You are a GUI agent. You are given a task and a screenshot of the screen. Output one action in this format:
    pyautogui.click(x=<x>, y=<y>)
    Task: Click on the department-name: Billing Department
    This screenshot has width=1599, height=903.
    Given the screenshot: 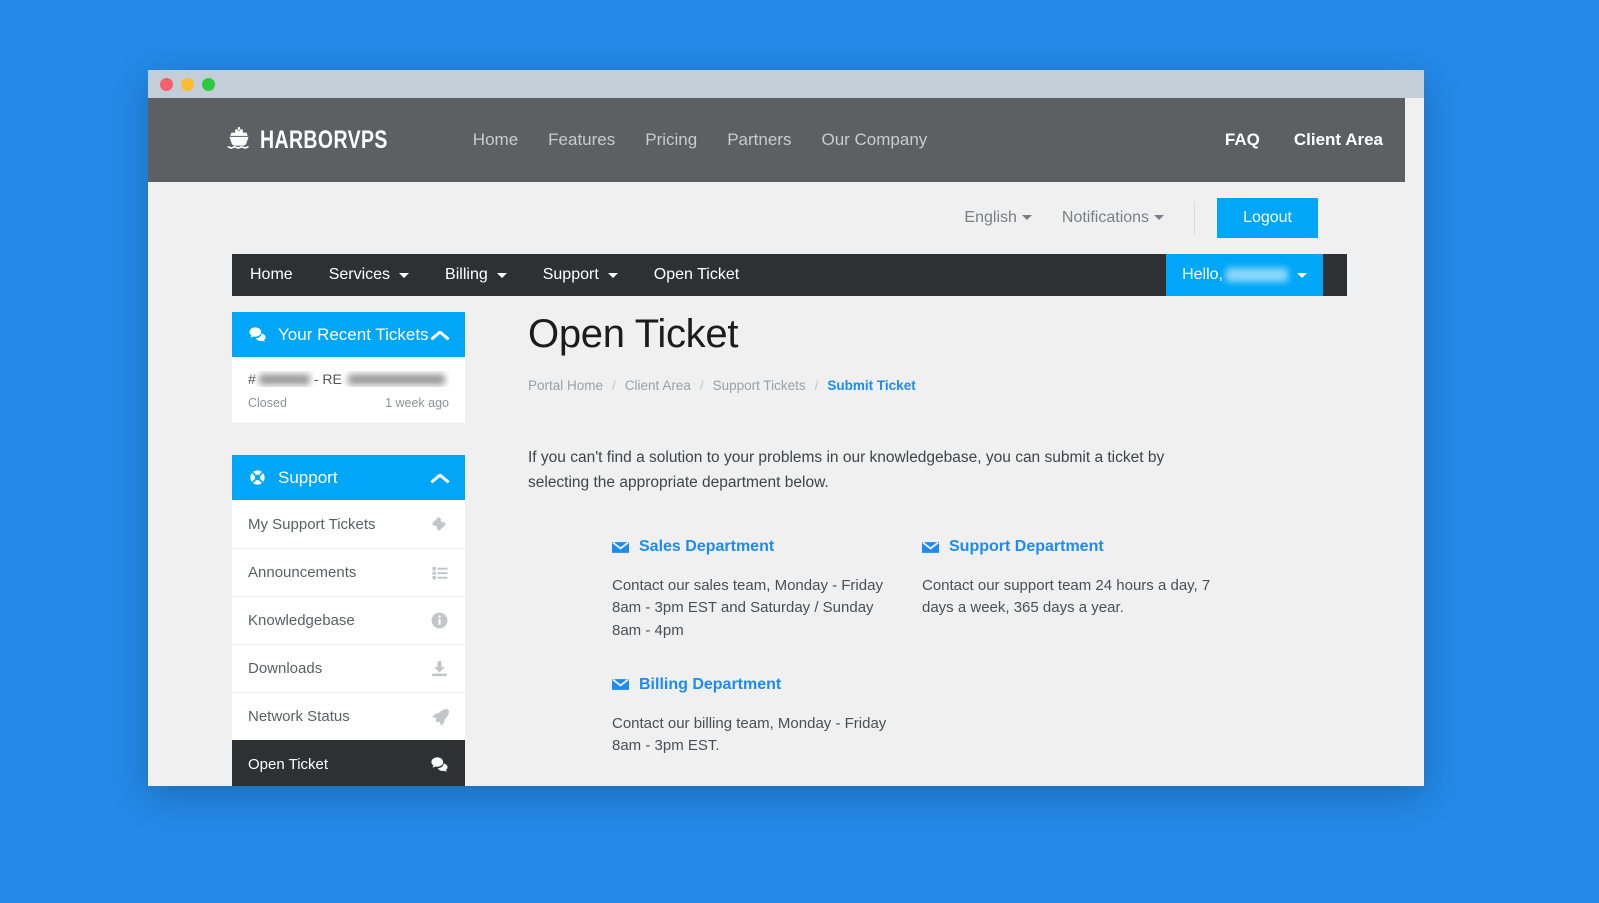 What is the action you would take?
    pyautogui.click(x=710, y=684)
    